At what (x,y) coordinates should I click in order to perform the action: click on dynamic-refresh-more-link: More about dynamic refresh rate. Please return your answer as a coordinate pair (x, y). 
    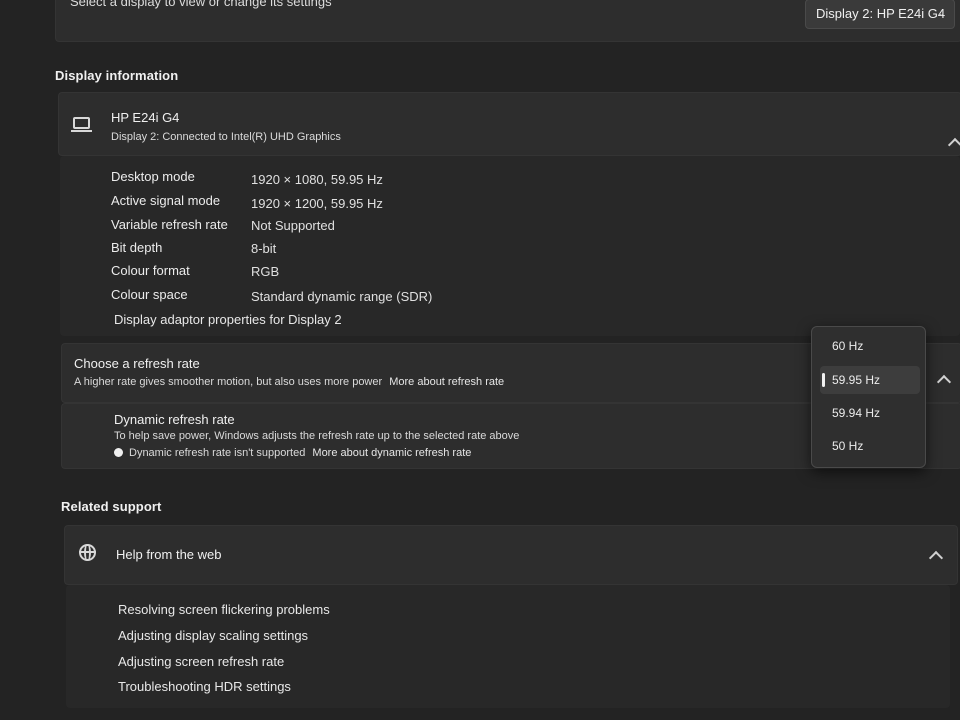
    Looking at the image, I should click on (391, 453).